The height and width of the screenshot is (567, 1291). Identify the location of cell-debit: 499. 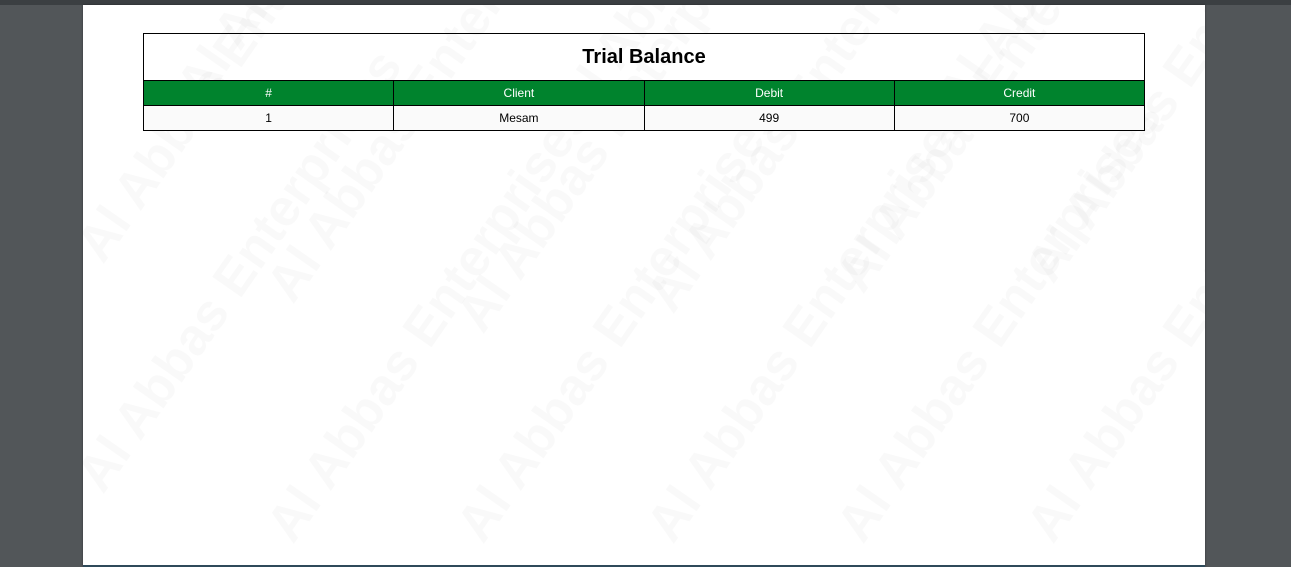
(769, 118).